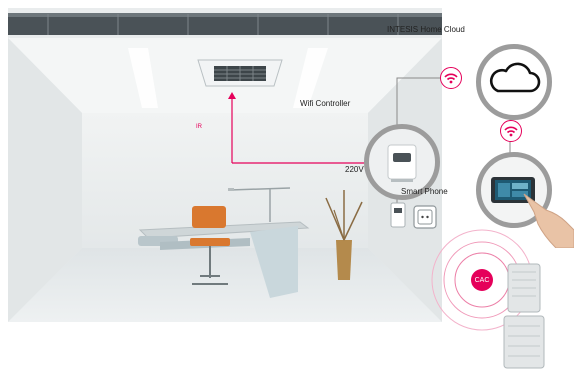 The width and height of the screenshot is (574, 377). I want to click on cac-badge: CAC, so click(482, 280).